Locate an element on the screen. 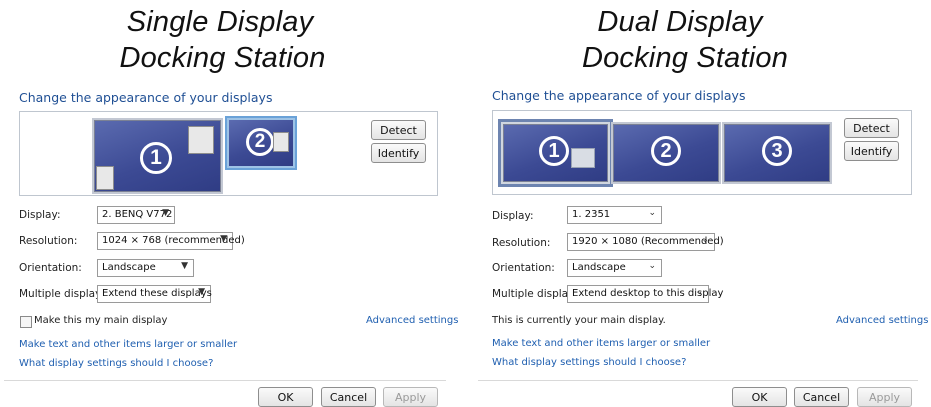 This screenshot has height=407, width=931. left-monitor-2: 2 is located at coordinates (261, 143).